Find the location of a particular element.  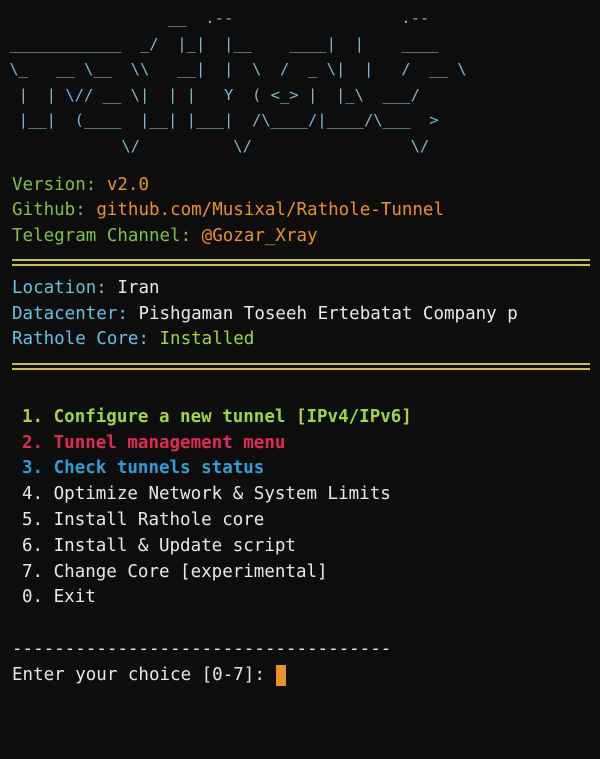

menu-item-4: 4. Optimize Network & System Limits is located at coordinates (300, 495).